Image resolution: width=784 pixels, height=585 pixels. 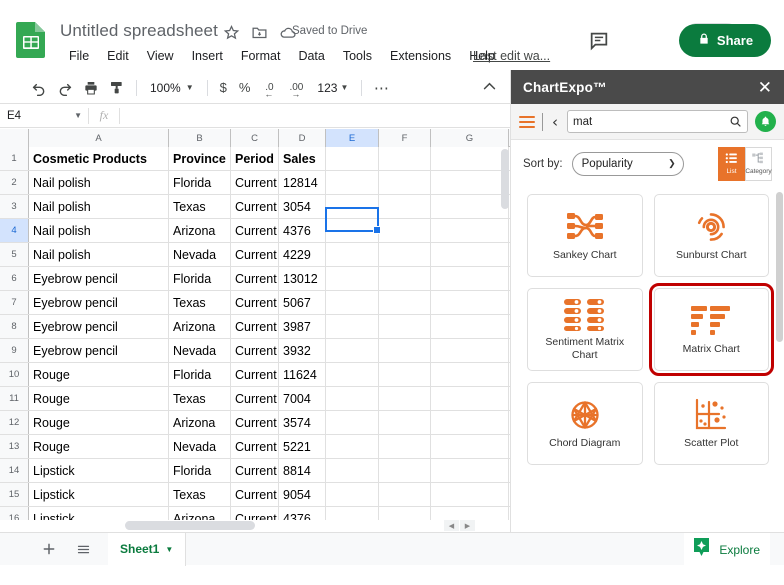 What do you see at coordinates (311, 56) in the screenshot?
I see `menu-item-data: Data` at bounding box center [311, 56].